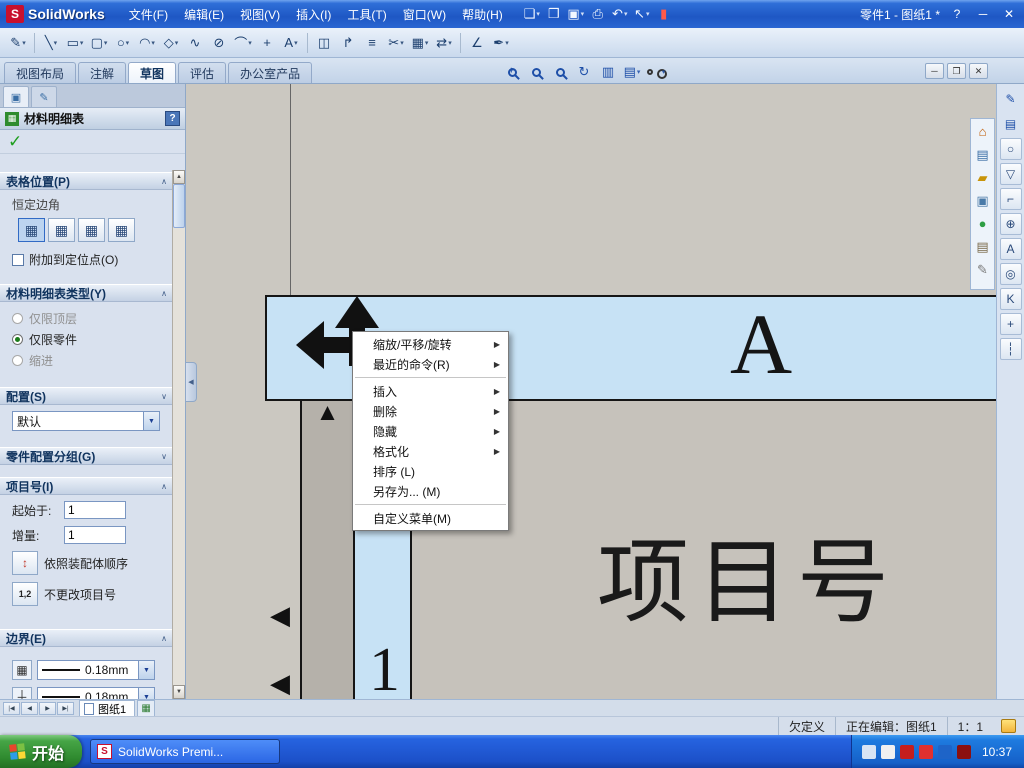  Describe the element at coordinates (147, 43) in the screenshot. I see `arc-icon: ◠` at that location.